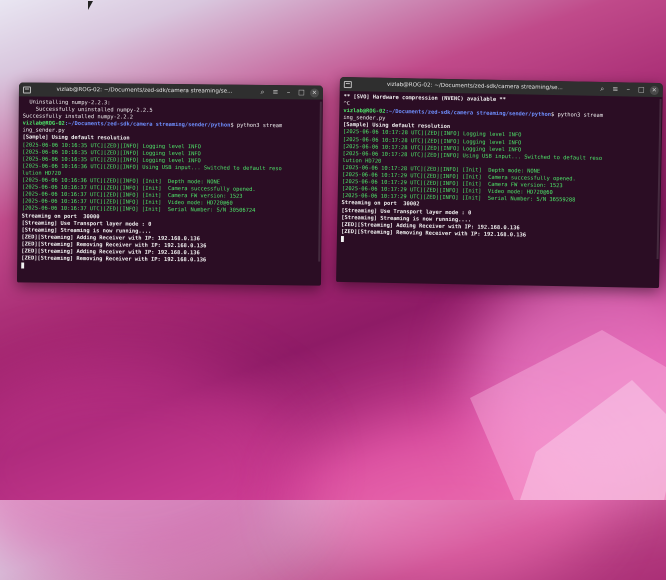 The width and height of the screenshot is (666, 580). I want to click on mouse-cursor-icon, so click(90, 5).